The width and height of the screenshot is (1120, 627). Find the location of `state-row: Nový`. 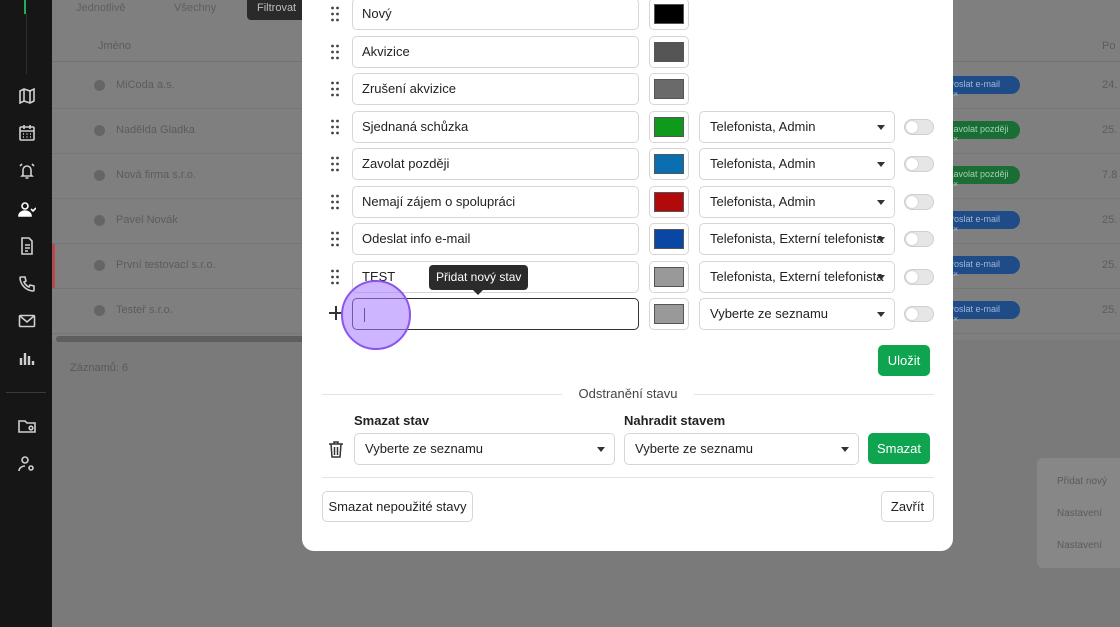

state-row: Nový is located at coordinates (627, 15).